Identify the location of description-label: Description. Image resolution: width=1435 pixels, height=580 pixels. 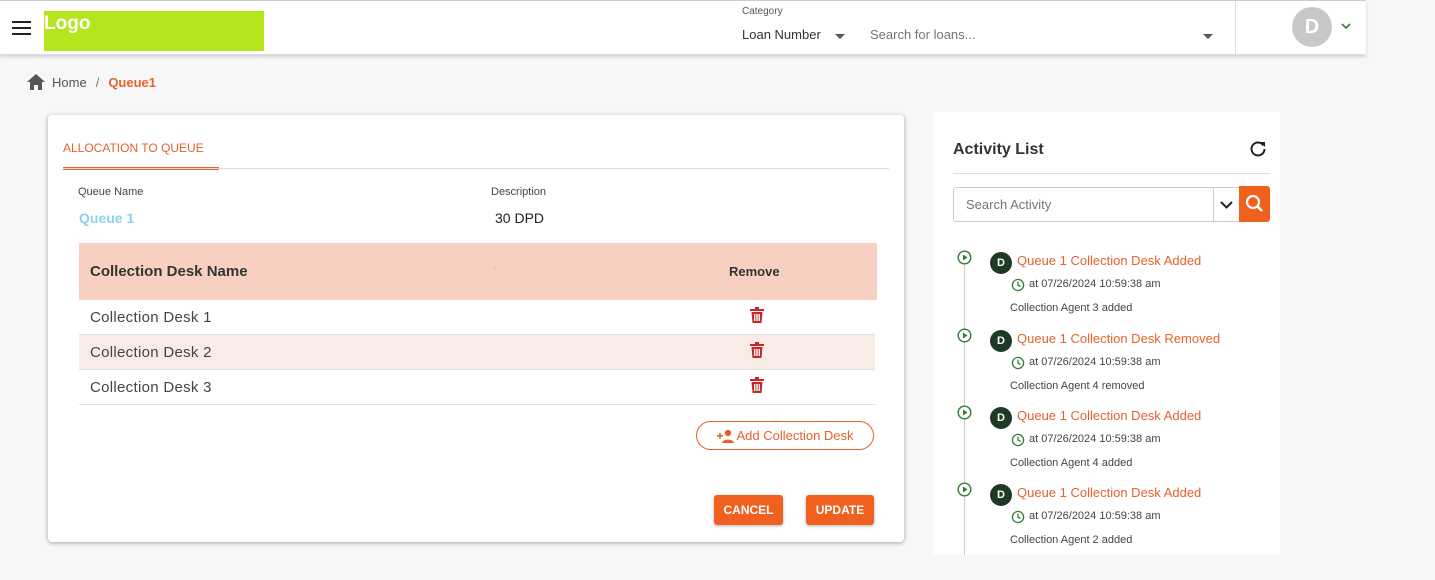
(519, 192).